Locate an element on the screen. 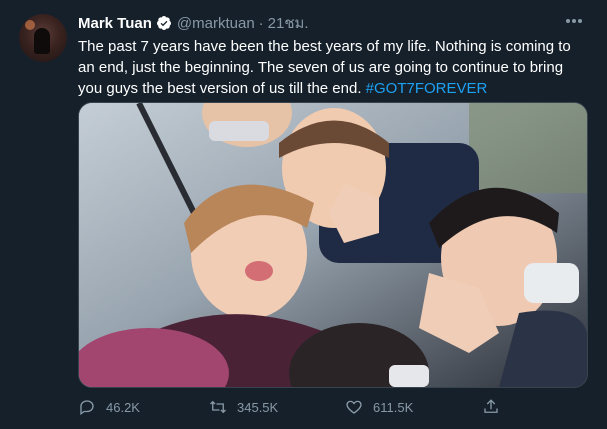  like-count: 611.5K is located at coordinates (393, 407).